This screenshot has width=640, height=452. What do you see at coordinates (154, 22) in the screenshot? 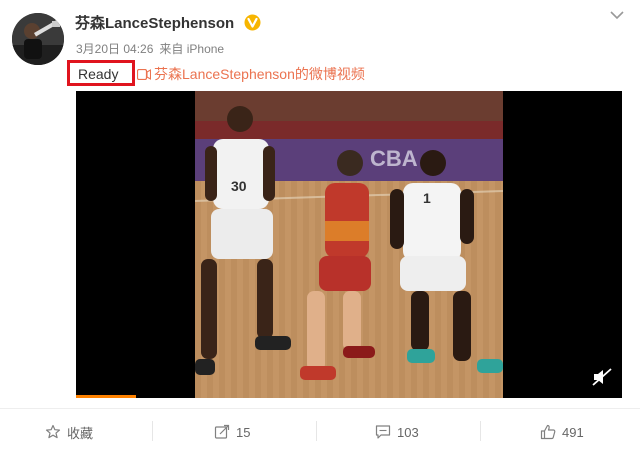
I see `username: 芬森LanceStephenson` at bounding box center [154, 22].